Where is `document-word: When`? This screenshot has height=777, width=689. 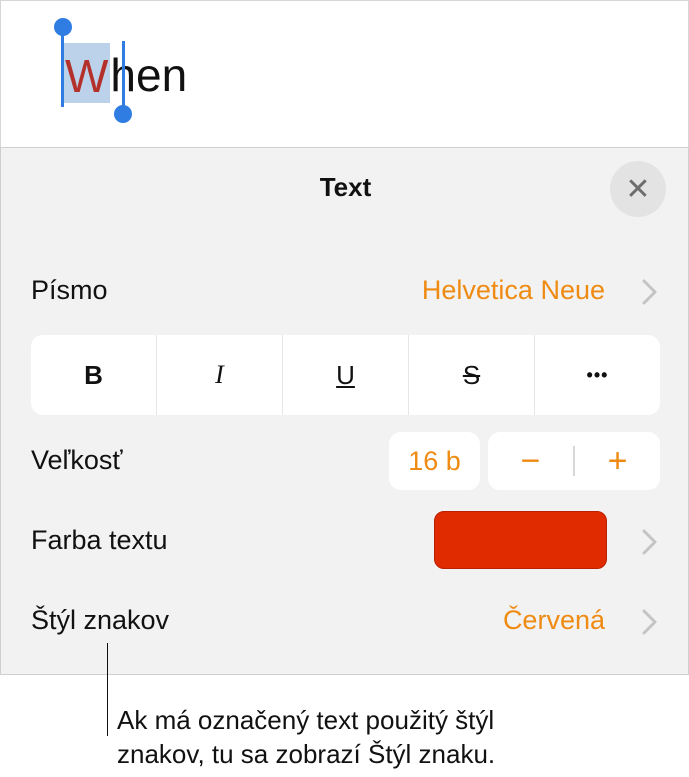 document-word: When is located at coordinates (125, 75).